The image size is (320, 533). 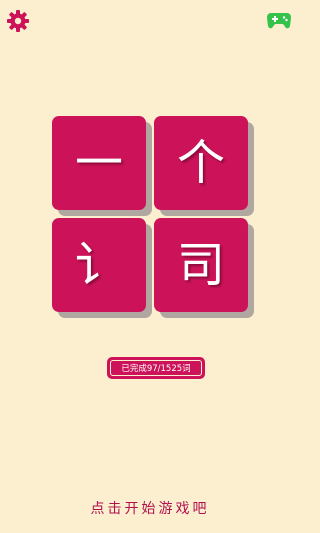 What do you see at coordinates (201, 265) in the screenshot?
I see `word-tile-4: 司` at bounding box center [201, 265].